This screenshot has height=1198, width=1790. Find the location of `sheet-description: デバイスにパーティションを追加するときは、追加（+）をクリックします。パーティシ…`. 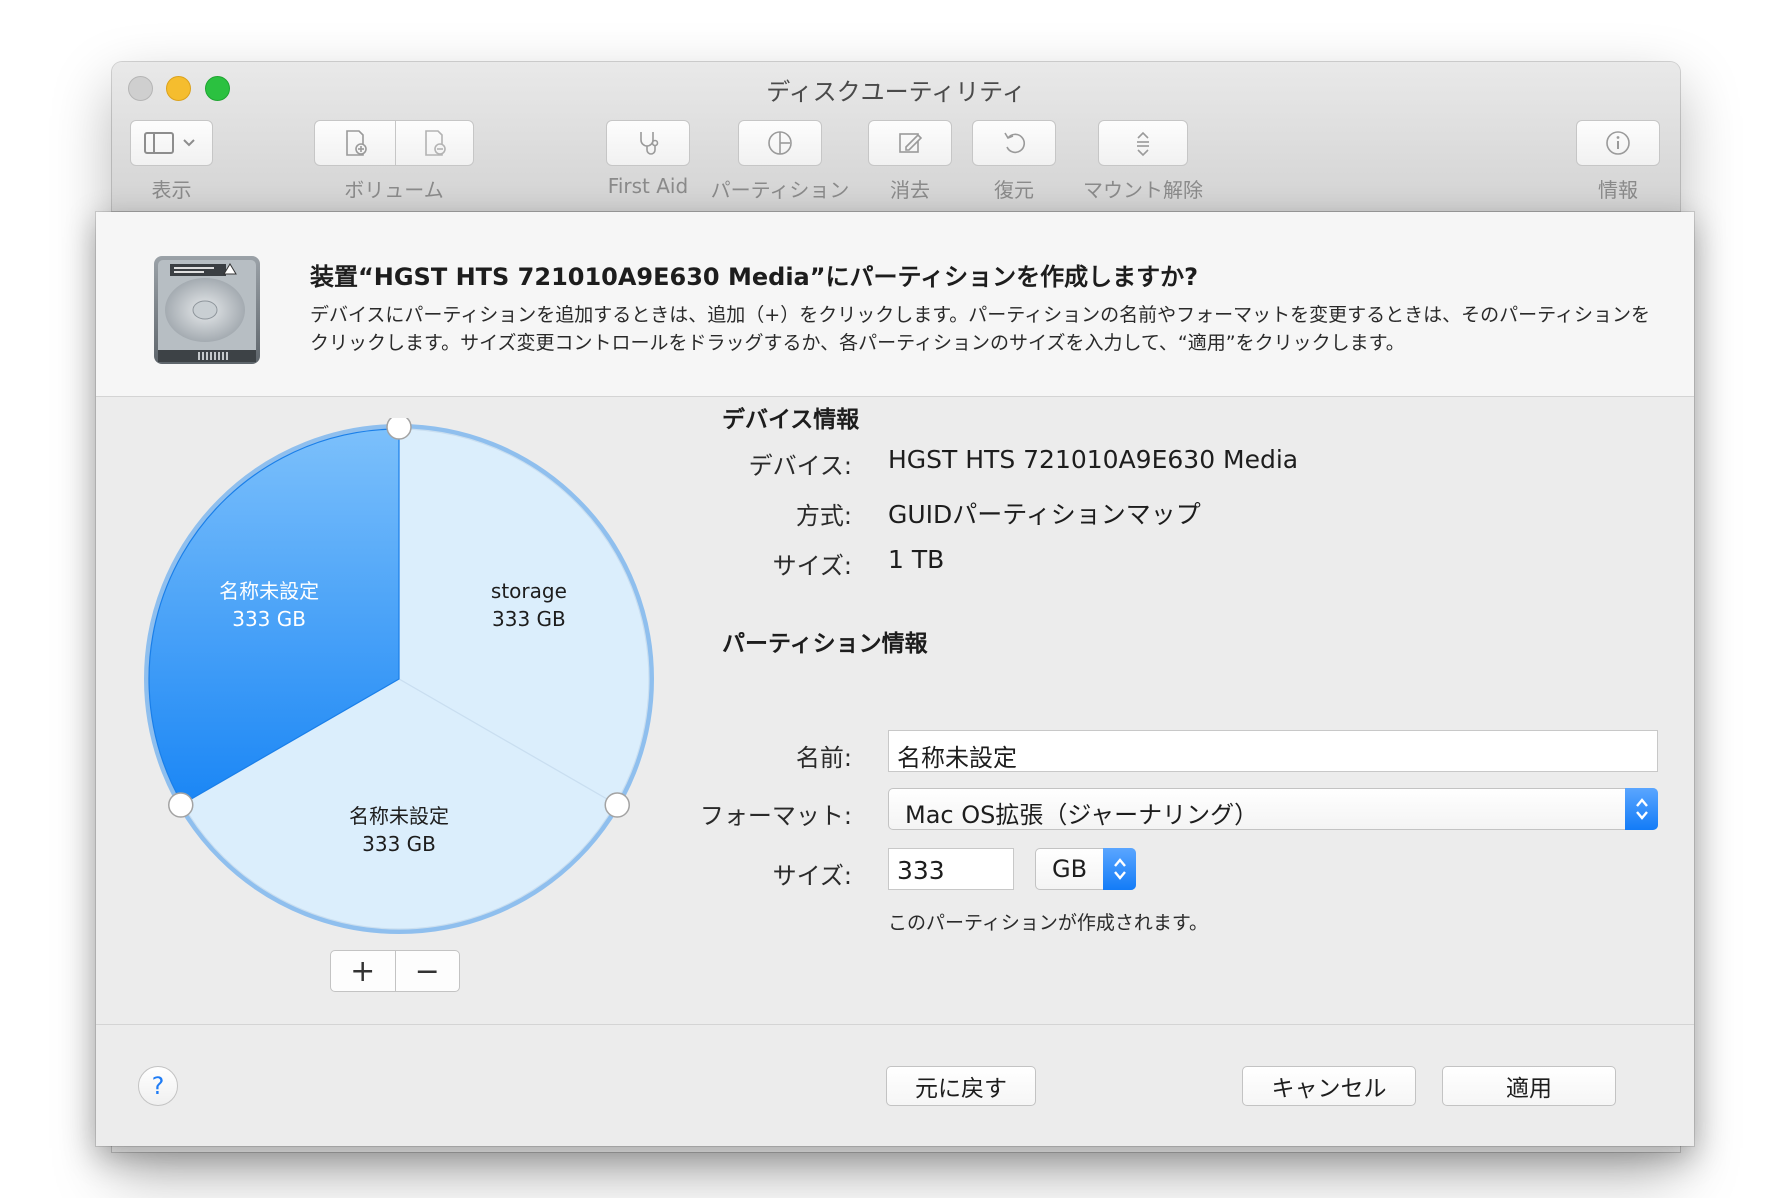

sheet-description: デバイスにパーティションを追加するときは、追加（+）をクリックします。パーティシ… is located at coordinates (980, 329).